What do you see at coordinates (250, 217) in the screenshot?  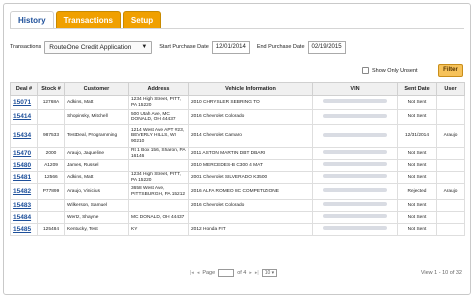 I see `vehicle-cell` at bounding box center [250, 217].